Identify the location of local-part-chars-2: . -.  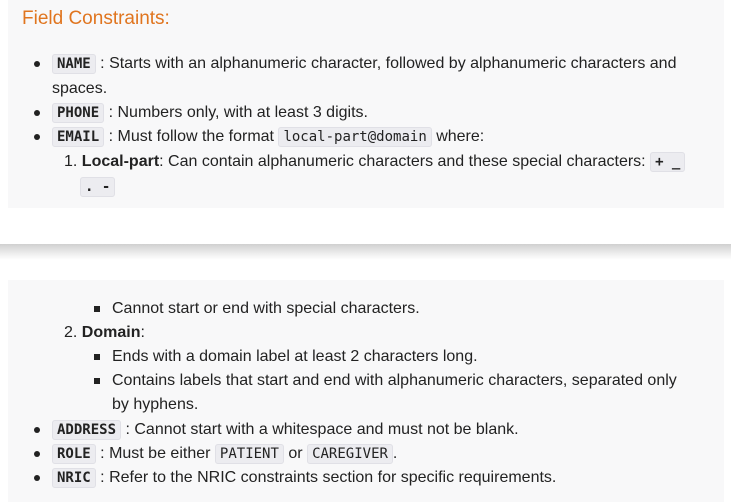
(98, 187).